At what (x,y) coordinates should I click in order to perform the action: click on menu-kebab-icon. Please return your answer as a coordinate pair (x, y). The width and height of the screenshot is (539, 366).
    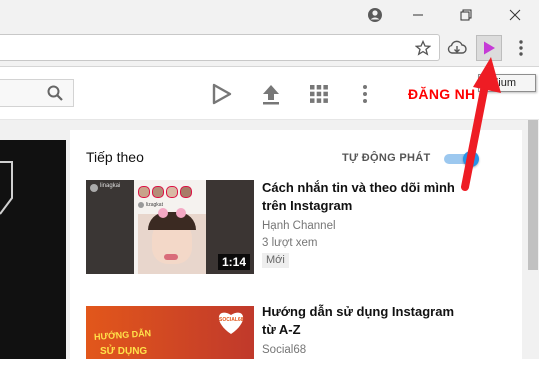
    Looking at the image, I should click on (521, 48).